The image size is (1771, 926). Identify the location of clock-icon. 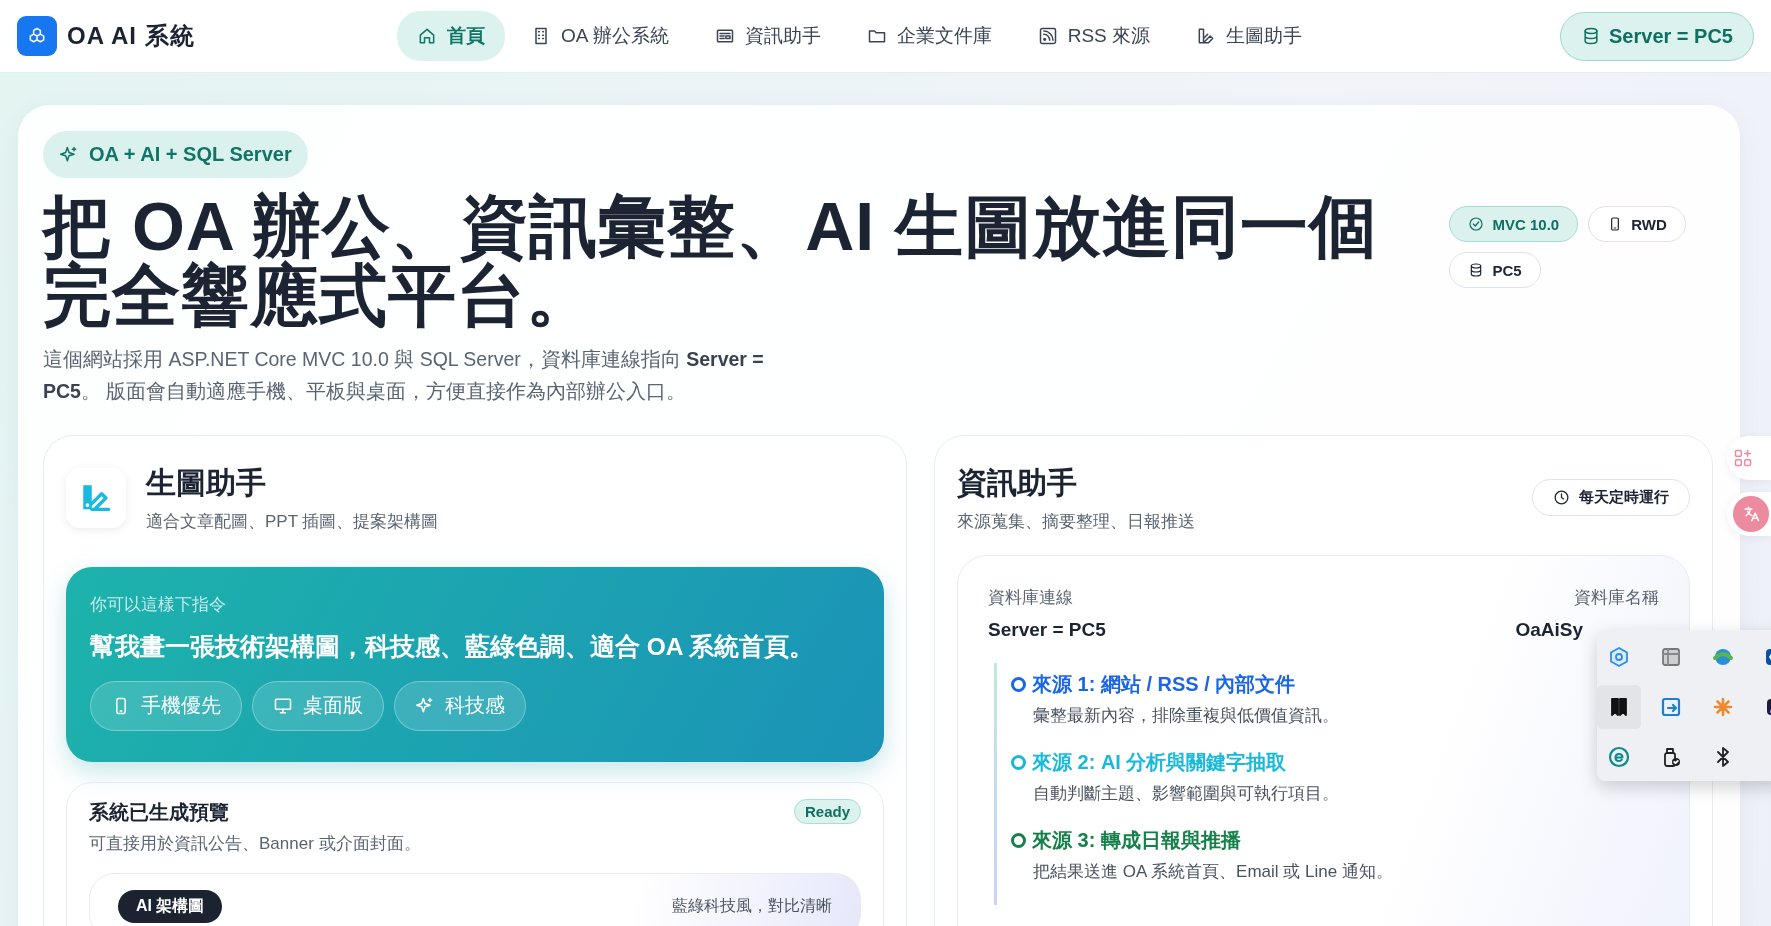
(1561, 498).